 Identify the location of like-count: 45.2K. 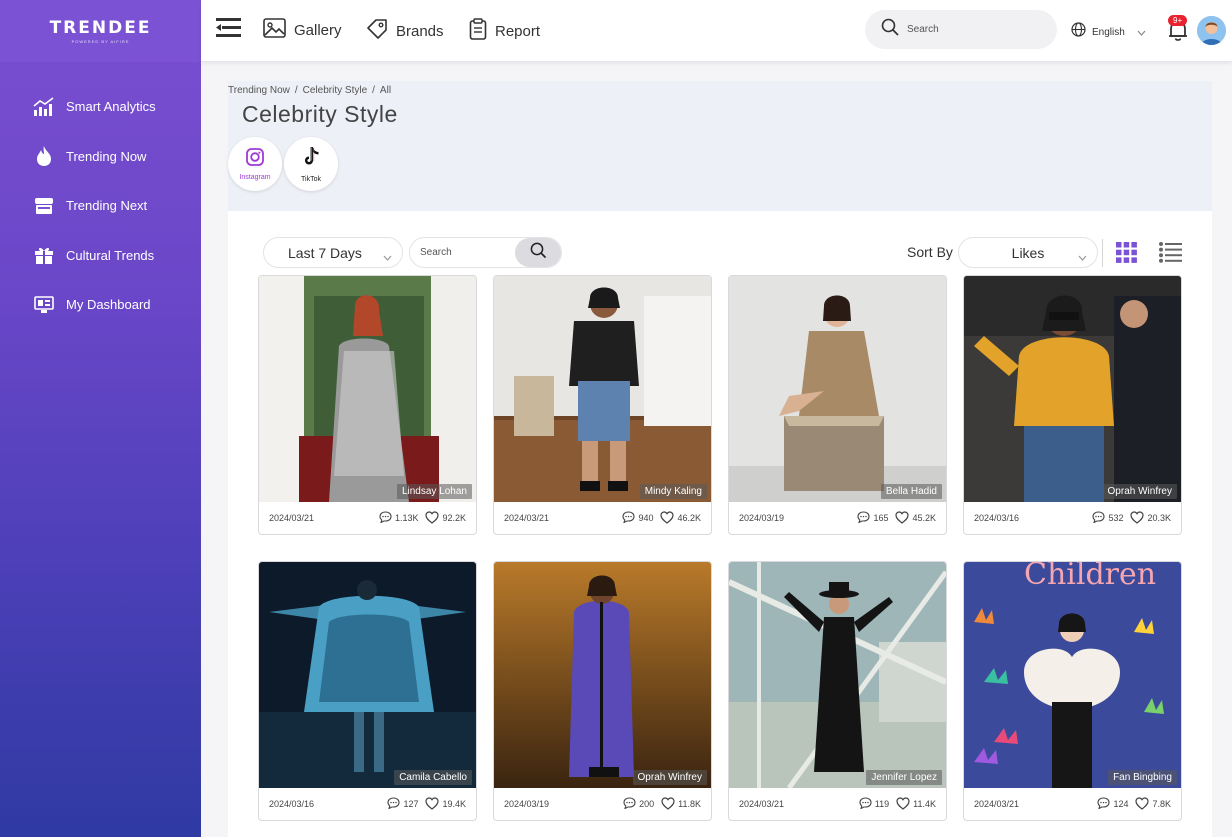
(924, 518).